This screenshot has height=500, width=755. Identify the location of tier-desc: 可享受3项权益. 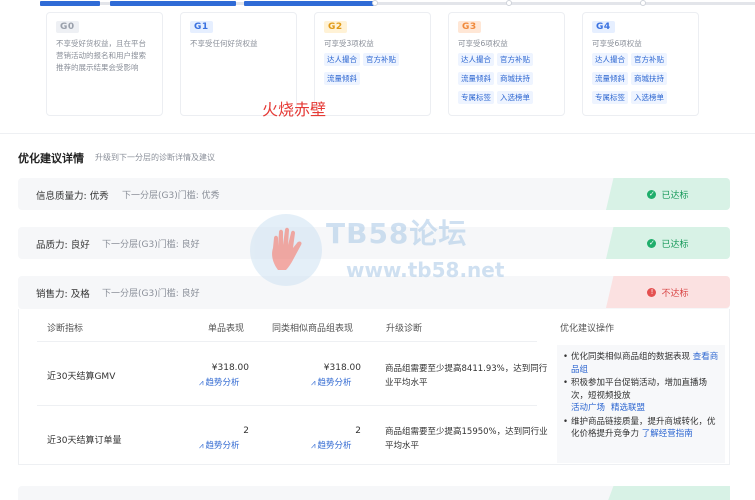
(349, 43).